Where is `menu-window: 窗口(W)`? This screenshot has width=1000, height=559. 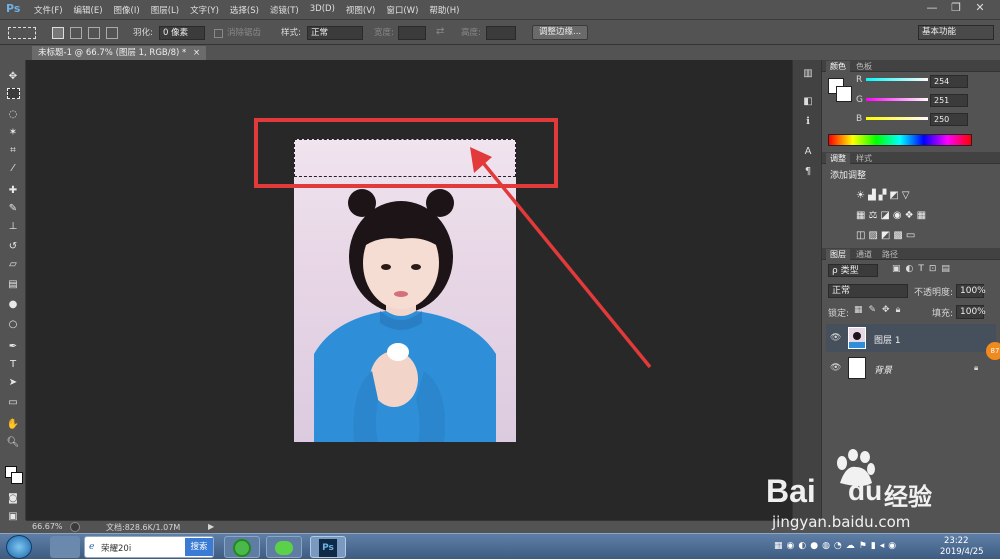 menu-window: 窗口(W) is located at coordinates (402, 10).